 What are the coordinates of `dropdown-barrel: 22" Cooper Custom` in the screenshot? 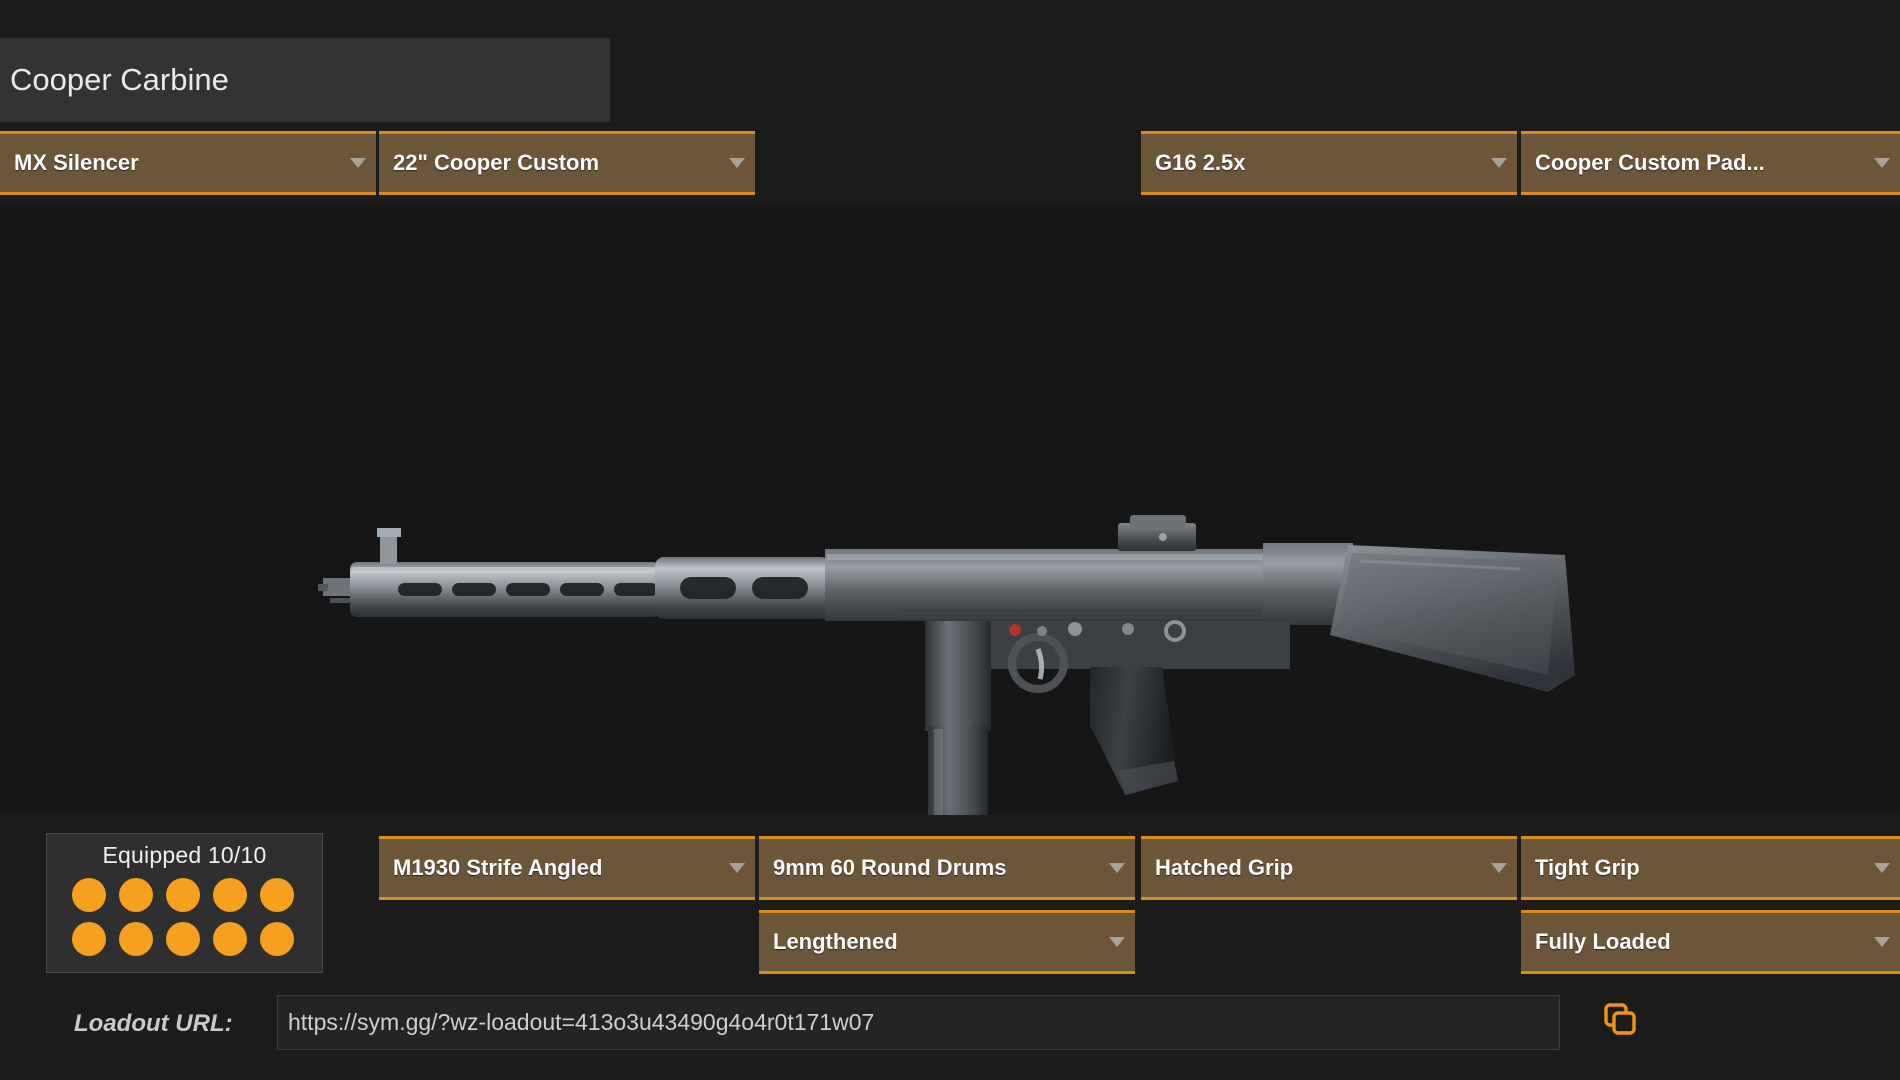 It's located at (567, 163).